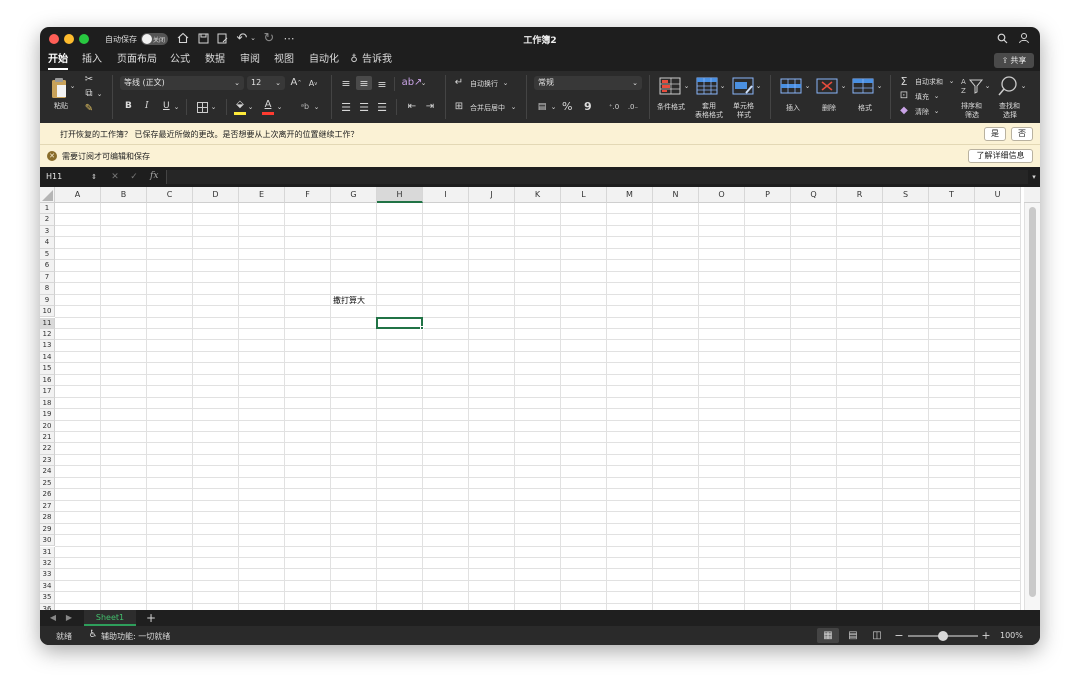 The width and height of the screenshot is (1080, 697). Describe the element at coordinates (744, 115) in the screenshot. I see `cell-styles-label-2: 样式` at that location.